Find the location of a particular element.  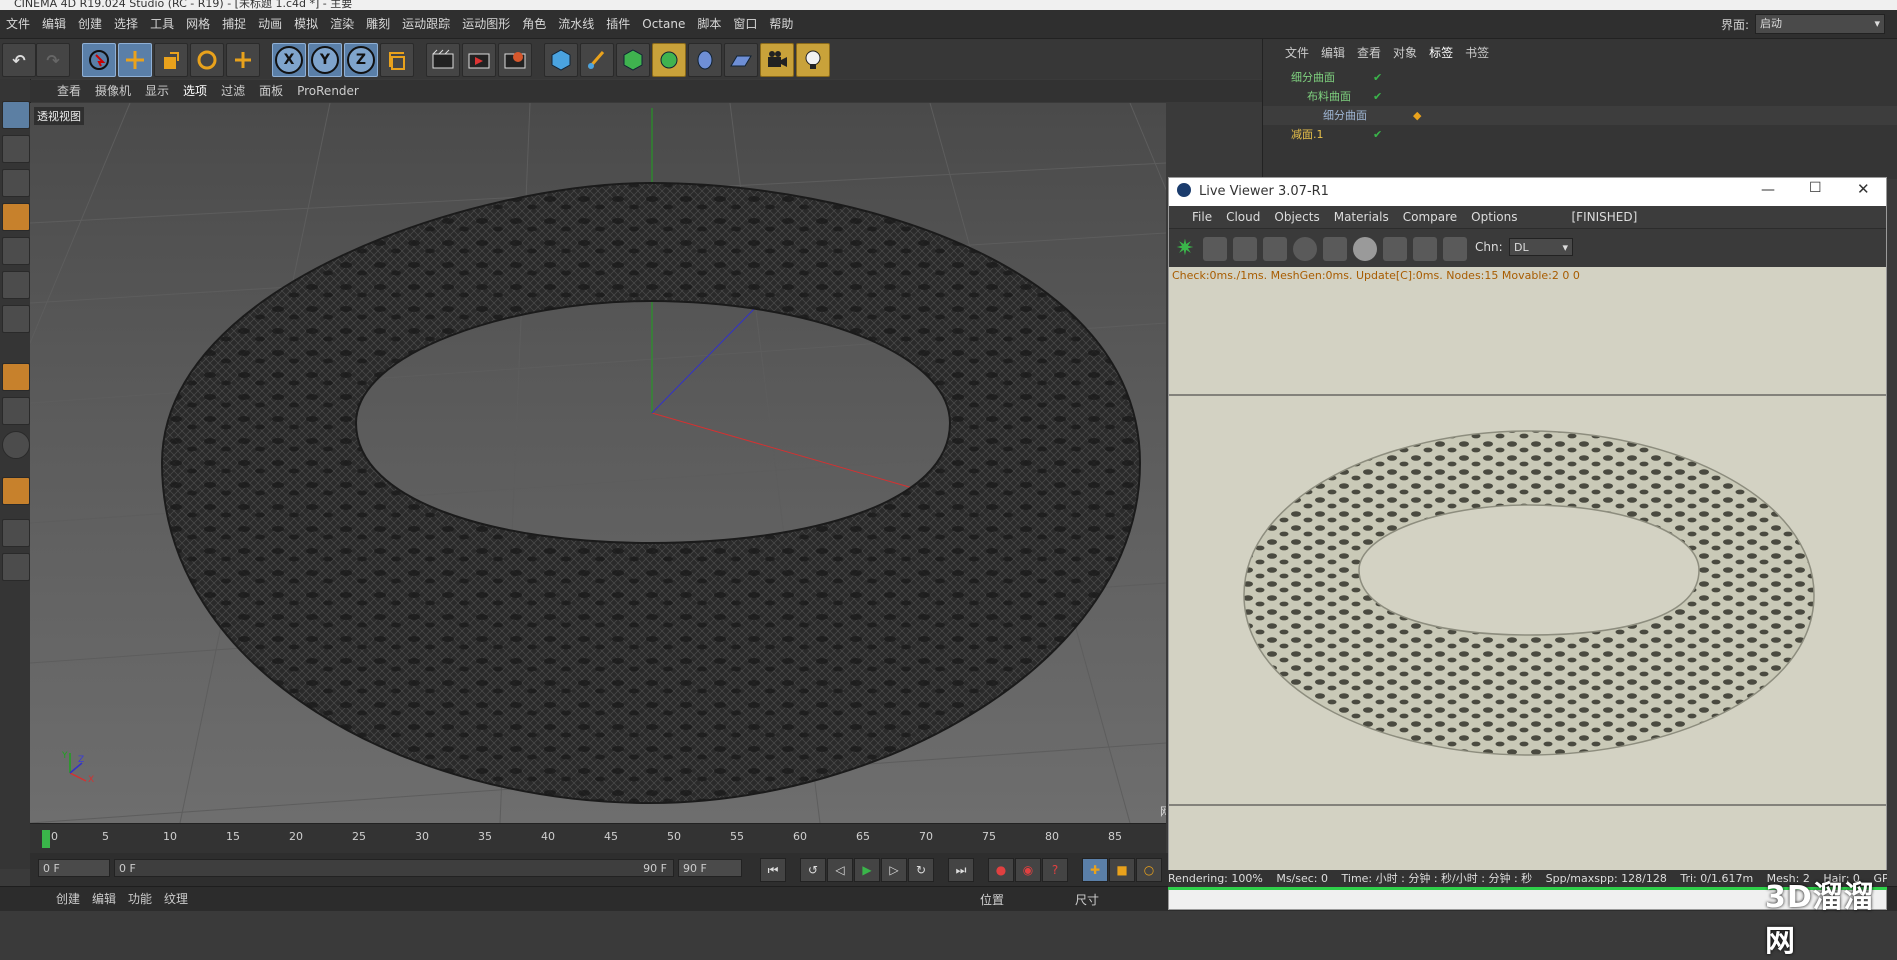

current-frame-field: 0 F is located at coordinates (74, 868).